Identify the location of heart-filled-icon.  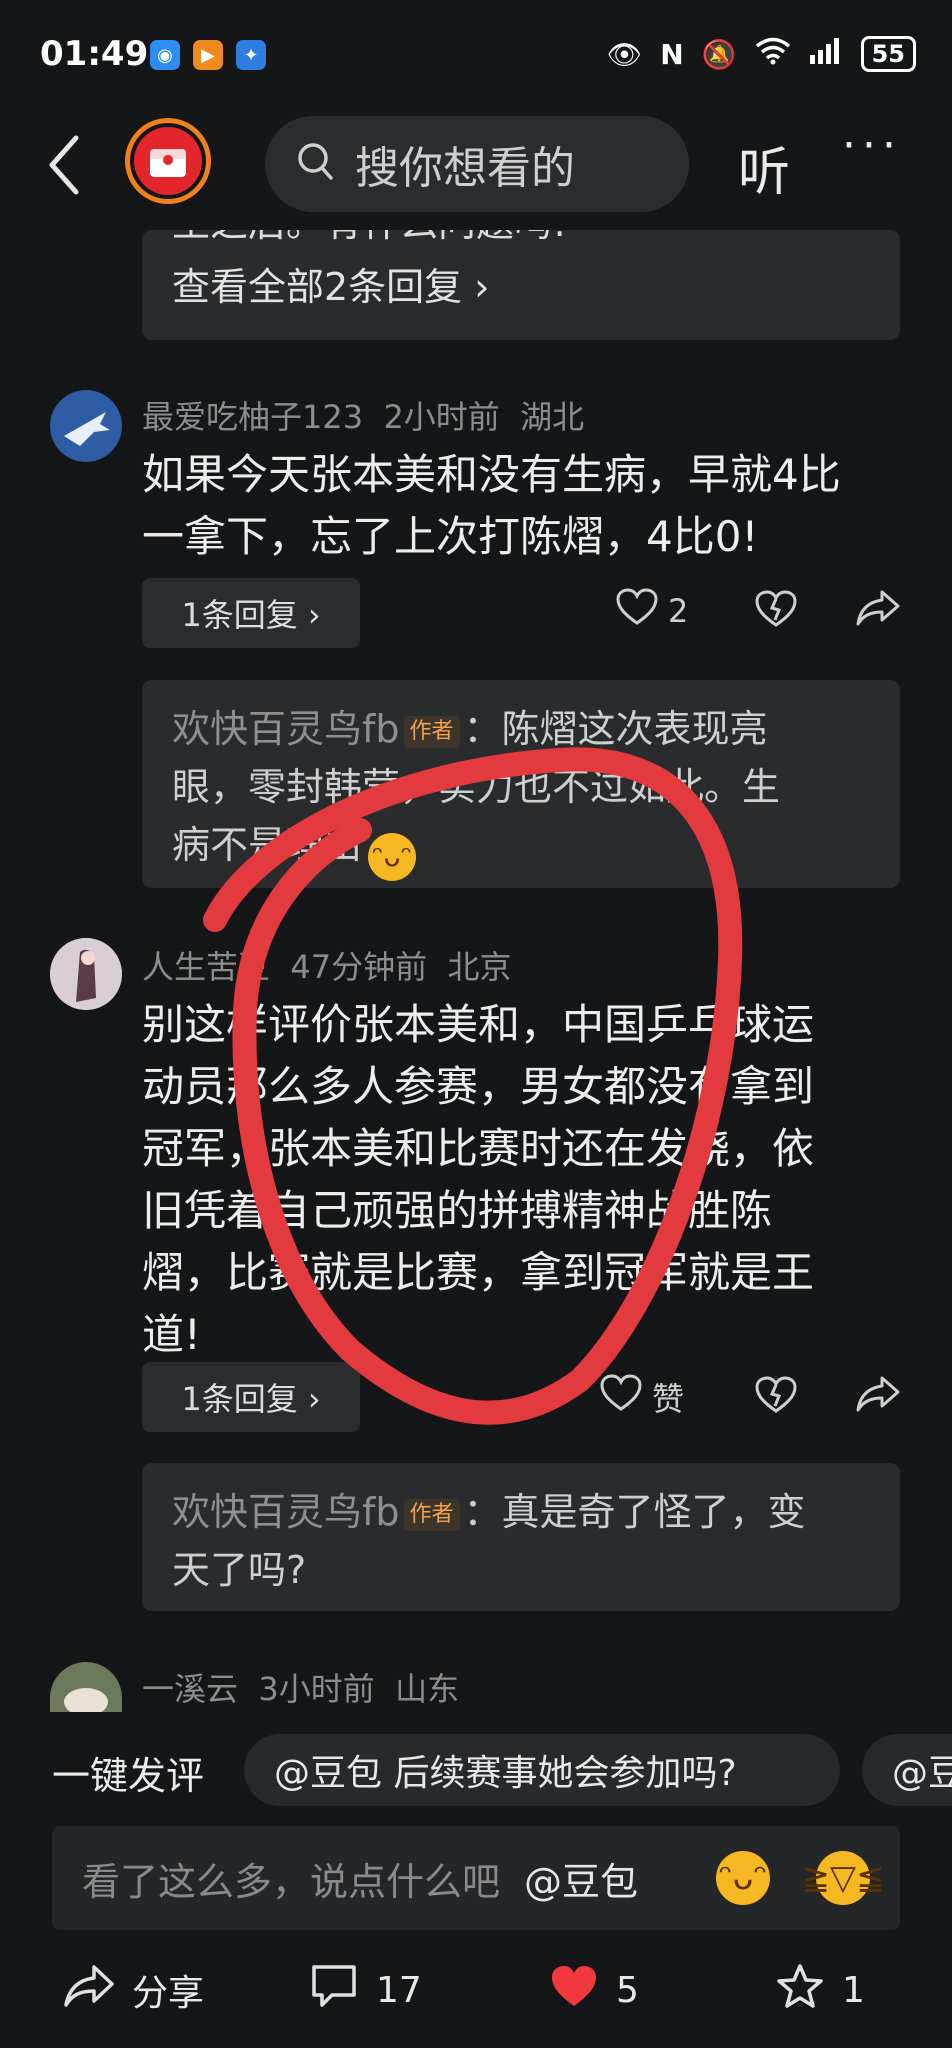
(574, 1990).